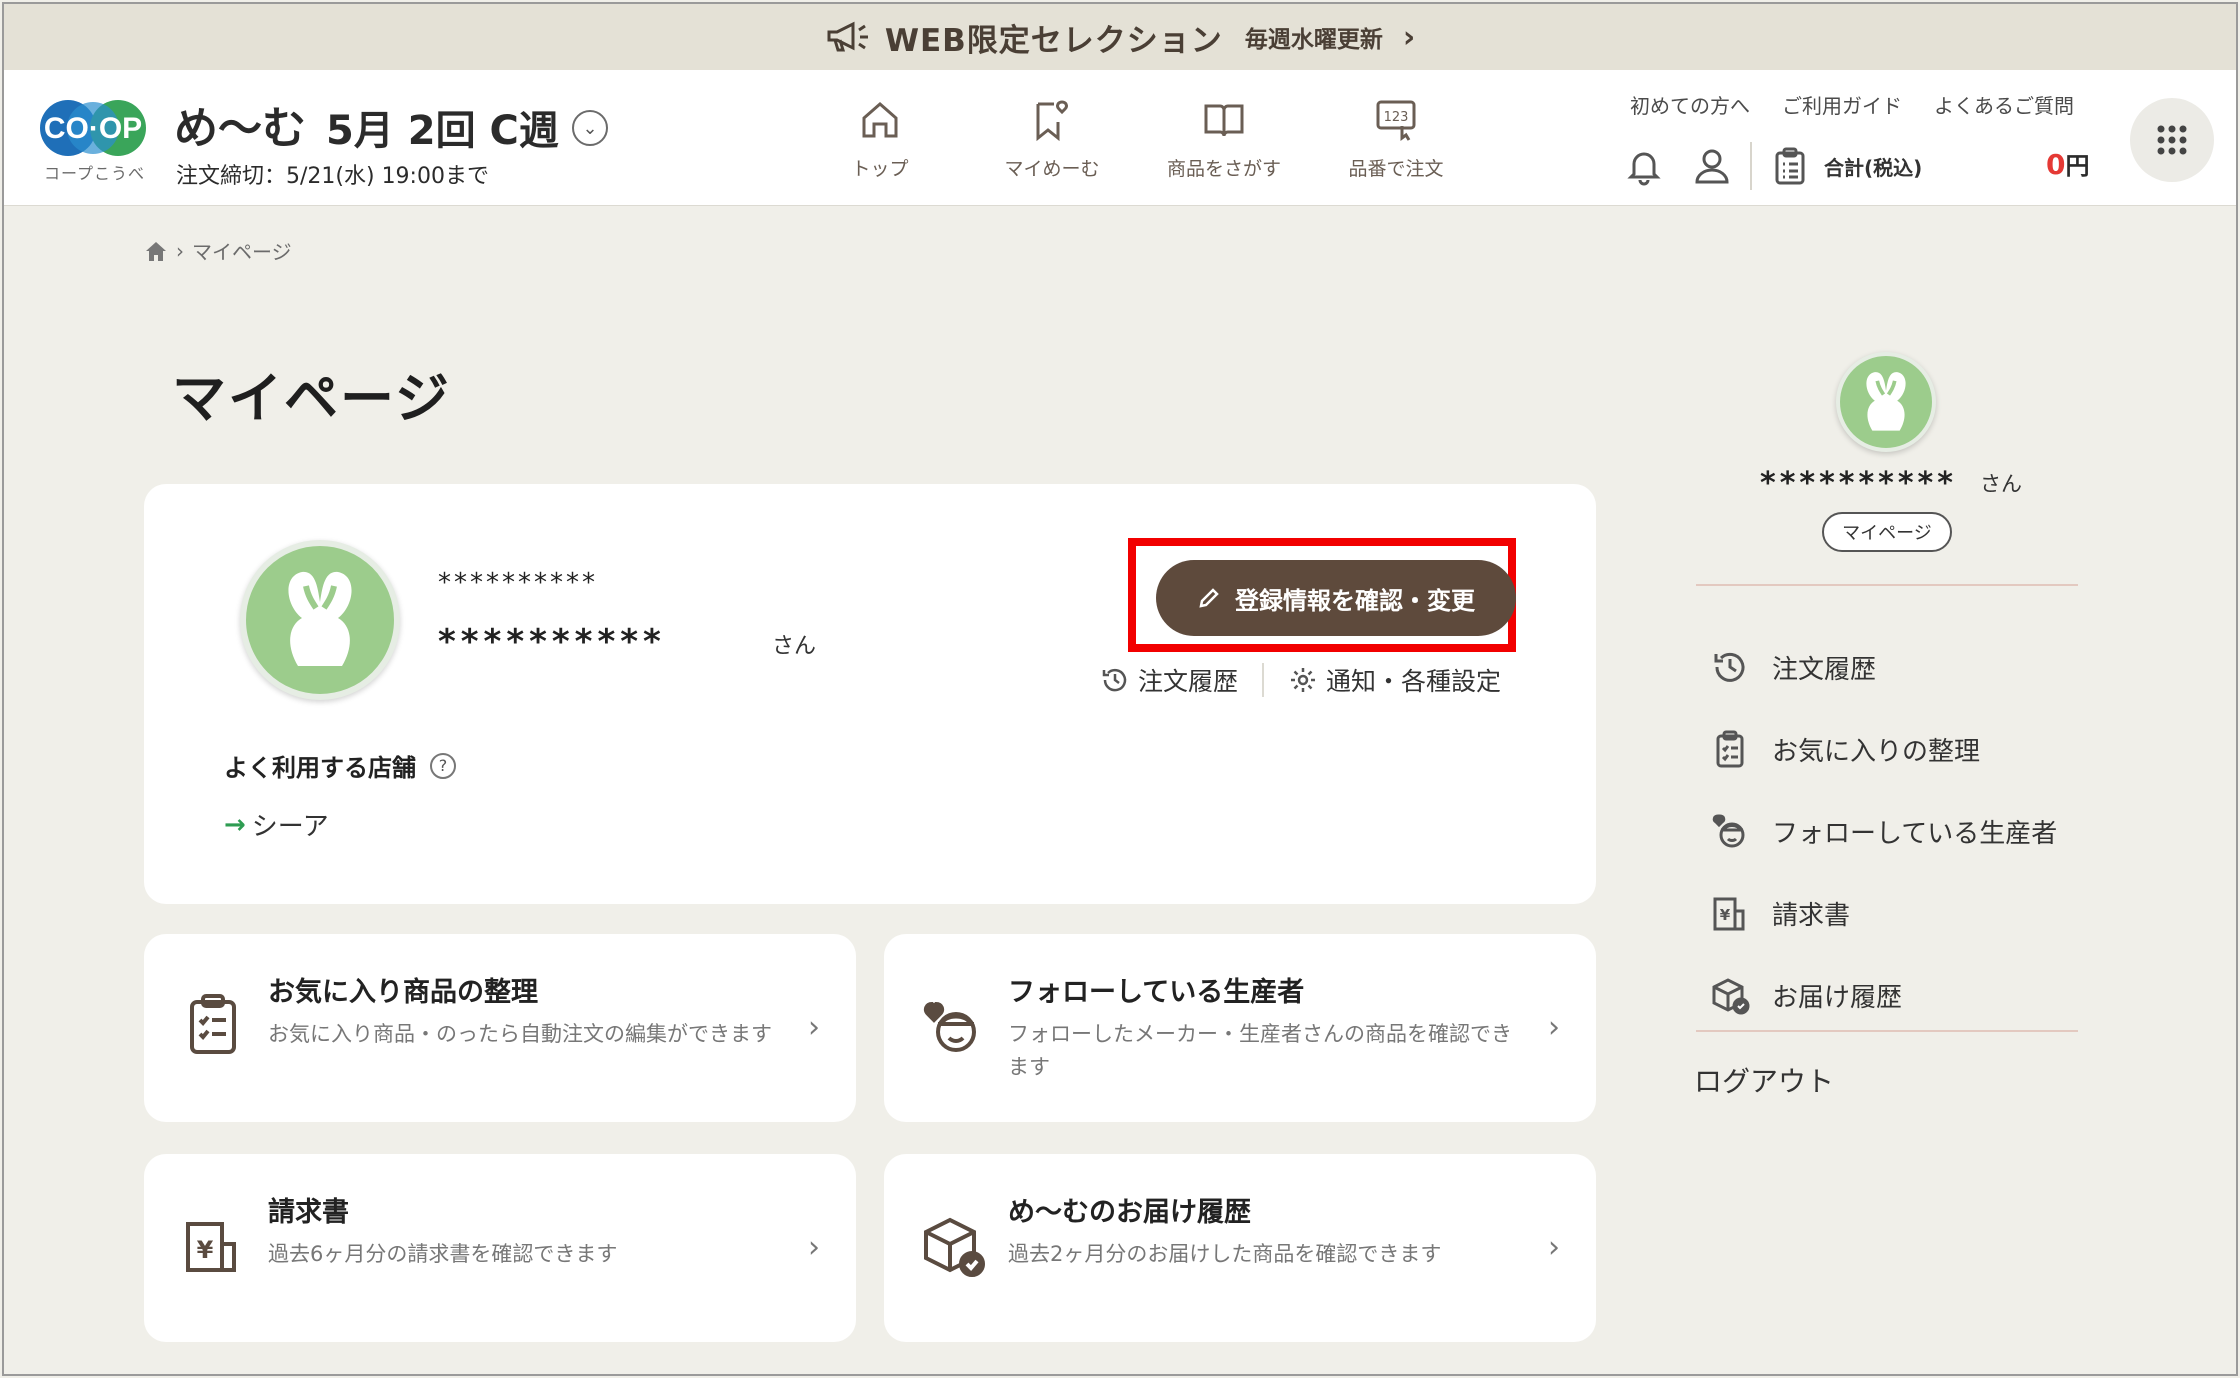  I want to click on nav-label: トップ, so click(880, 169).